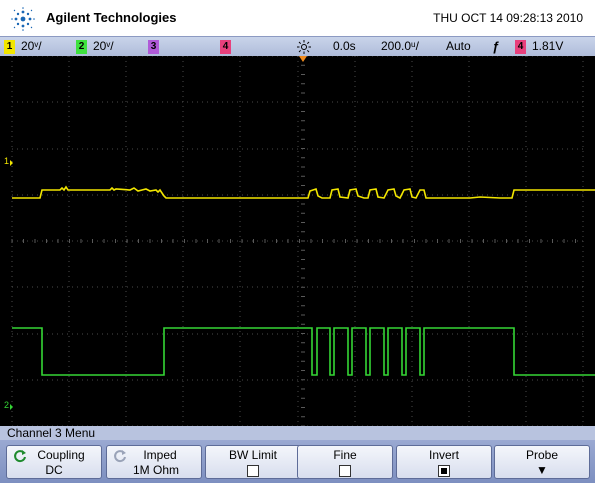 The image size is (595, 483). What do you see at coordinates (304, 47) in the screenshot?
I see `time-reference-icon` at bounding box center [304, 47].